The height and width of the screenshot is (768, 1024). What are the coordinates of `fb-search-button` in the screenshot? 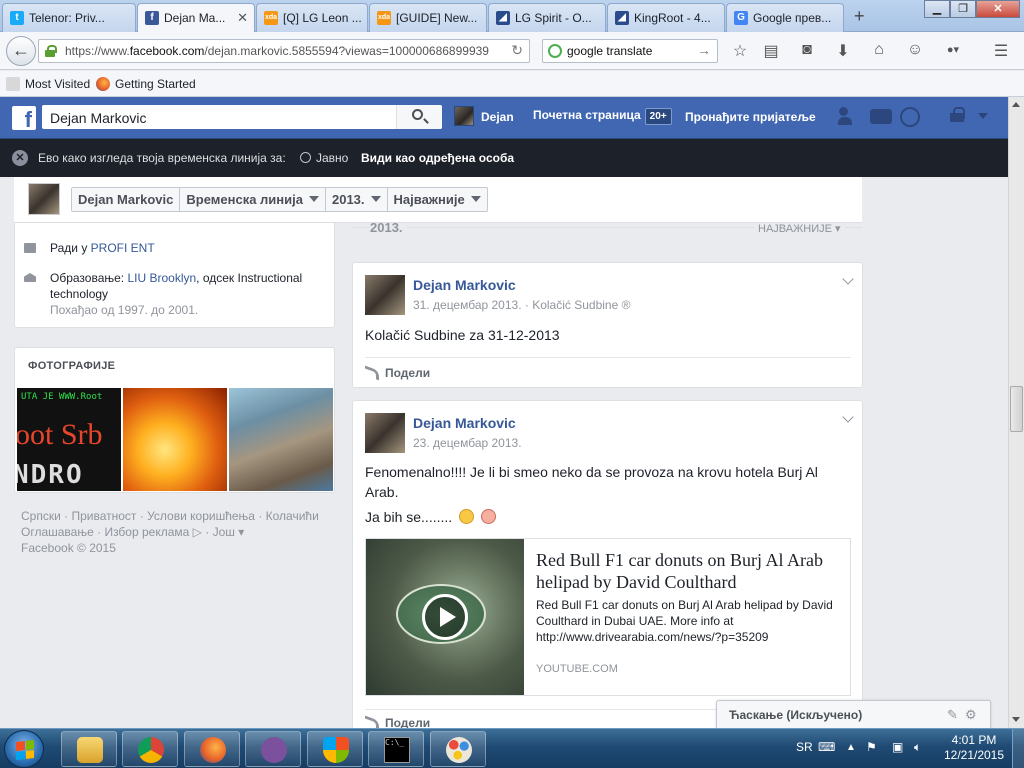 It's located at (419, 117).